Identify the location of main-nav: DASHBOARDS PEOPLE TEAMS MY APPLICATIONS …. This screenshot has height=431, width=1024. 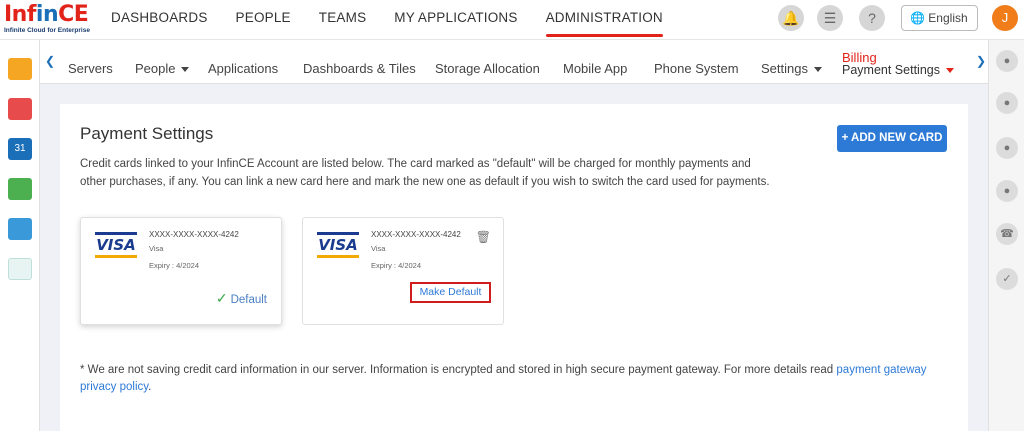
(401, 20).